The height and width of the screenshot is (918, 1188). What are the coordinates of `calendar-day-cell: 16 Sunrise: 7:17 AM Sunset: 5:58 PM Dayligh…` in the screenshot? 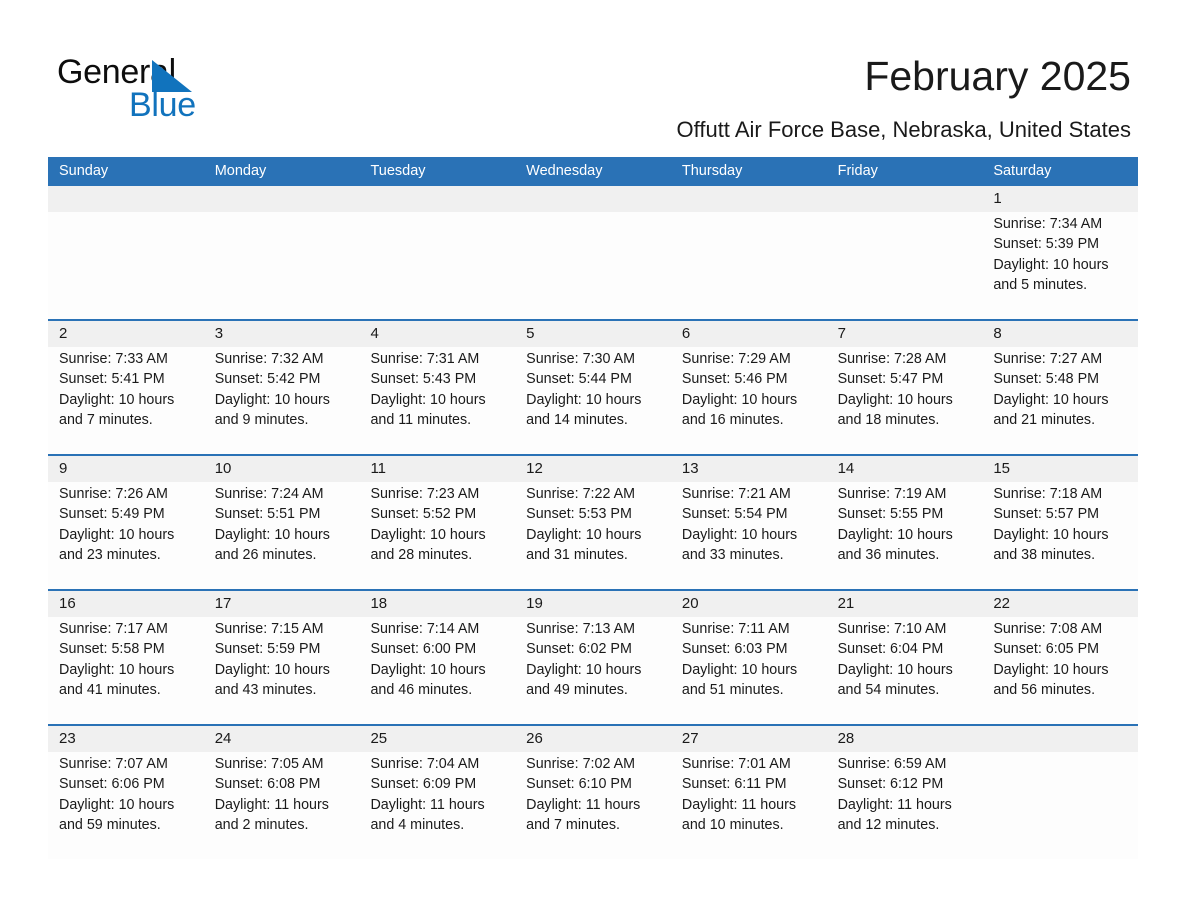 It's located at (126, 657).